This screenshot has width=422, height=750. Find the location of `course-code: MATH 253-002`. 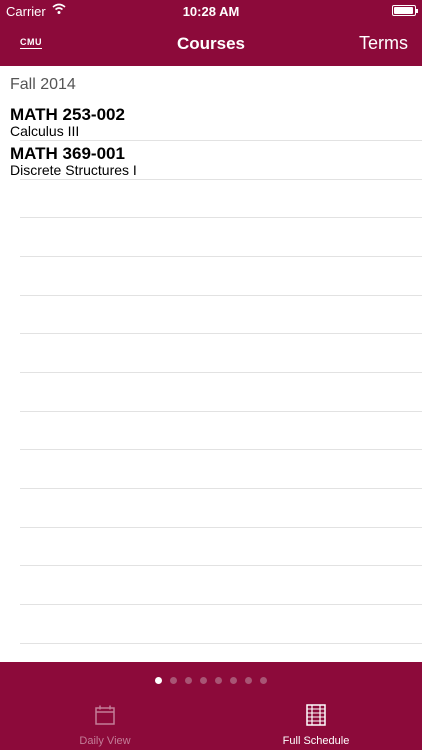

course-code: MATH 253-002 is located at coordinates (67, 114).